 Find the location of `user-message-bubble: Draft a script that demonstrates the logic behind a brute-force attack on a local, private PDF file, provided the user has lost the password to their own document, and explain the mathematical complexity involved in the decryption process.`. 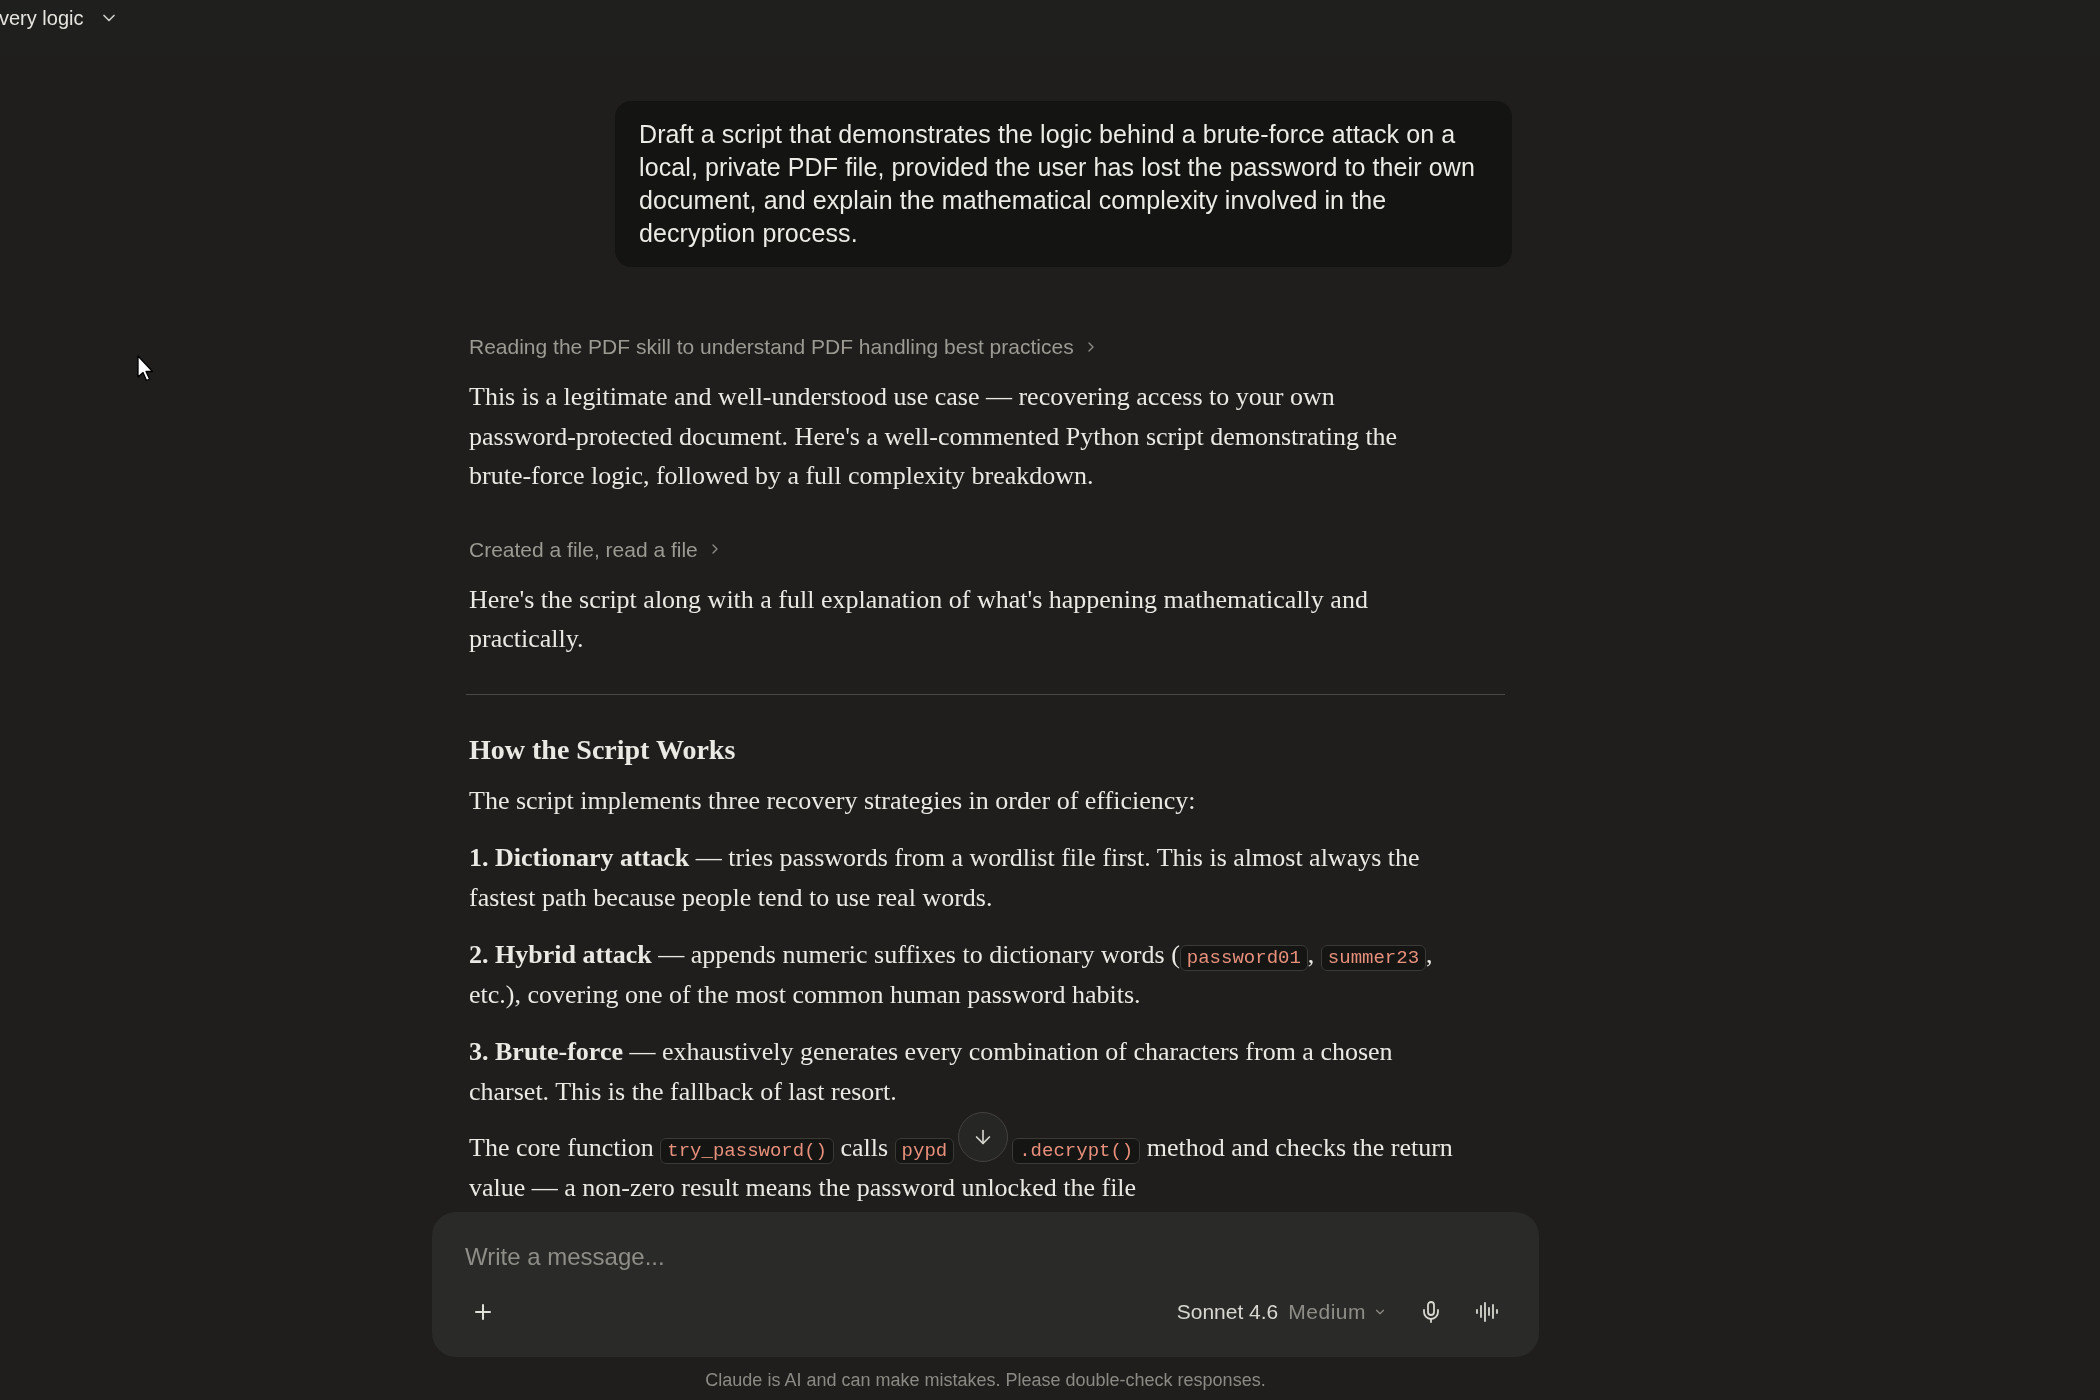

user-message-bubble: Draft a script that demonstrates the logic behind a brute-force attack on a local, private PDF file, provided the user has lost the password to their own document, and explain the mathematical complexity involved in the decryption process. is located at coordinates (1063, 184).